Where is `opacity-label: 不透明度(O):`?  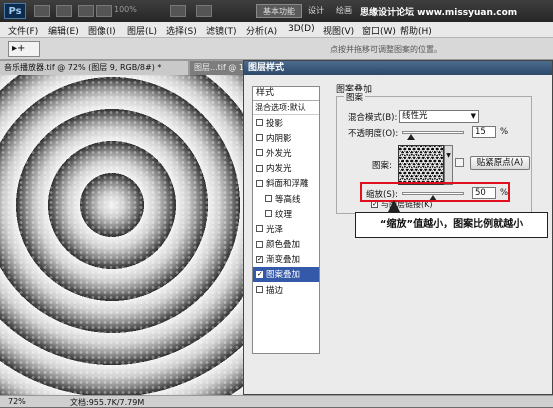
opacity-label: 不透明度(O): is located at coordinates (373, 134).